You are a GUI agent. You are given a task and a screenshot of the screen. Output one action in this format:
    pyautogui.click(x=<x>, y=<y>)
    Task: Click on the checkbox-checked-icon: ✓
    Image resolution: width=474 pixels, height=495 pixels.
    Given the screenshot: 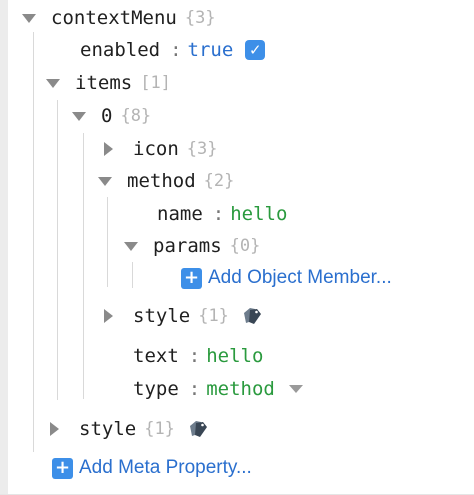 What is the action you would take?
    pyautogui.click(x=255, y=50)
    